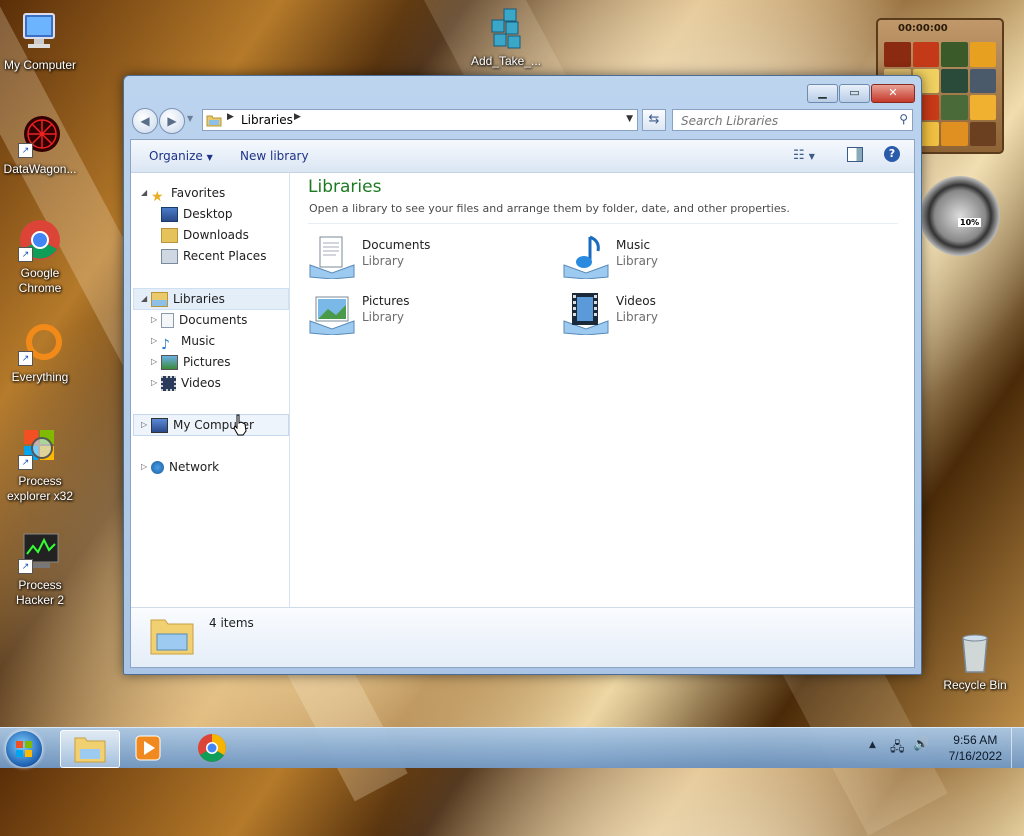  What do you see at coordinates (629, 119) in the screenshot?
I see `chevron-down-icon: ▼` at bounding box center [629, 119].